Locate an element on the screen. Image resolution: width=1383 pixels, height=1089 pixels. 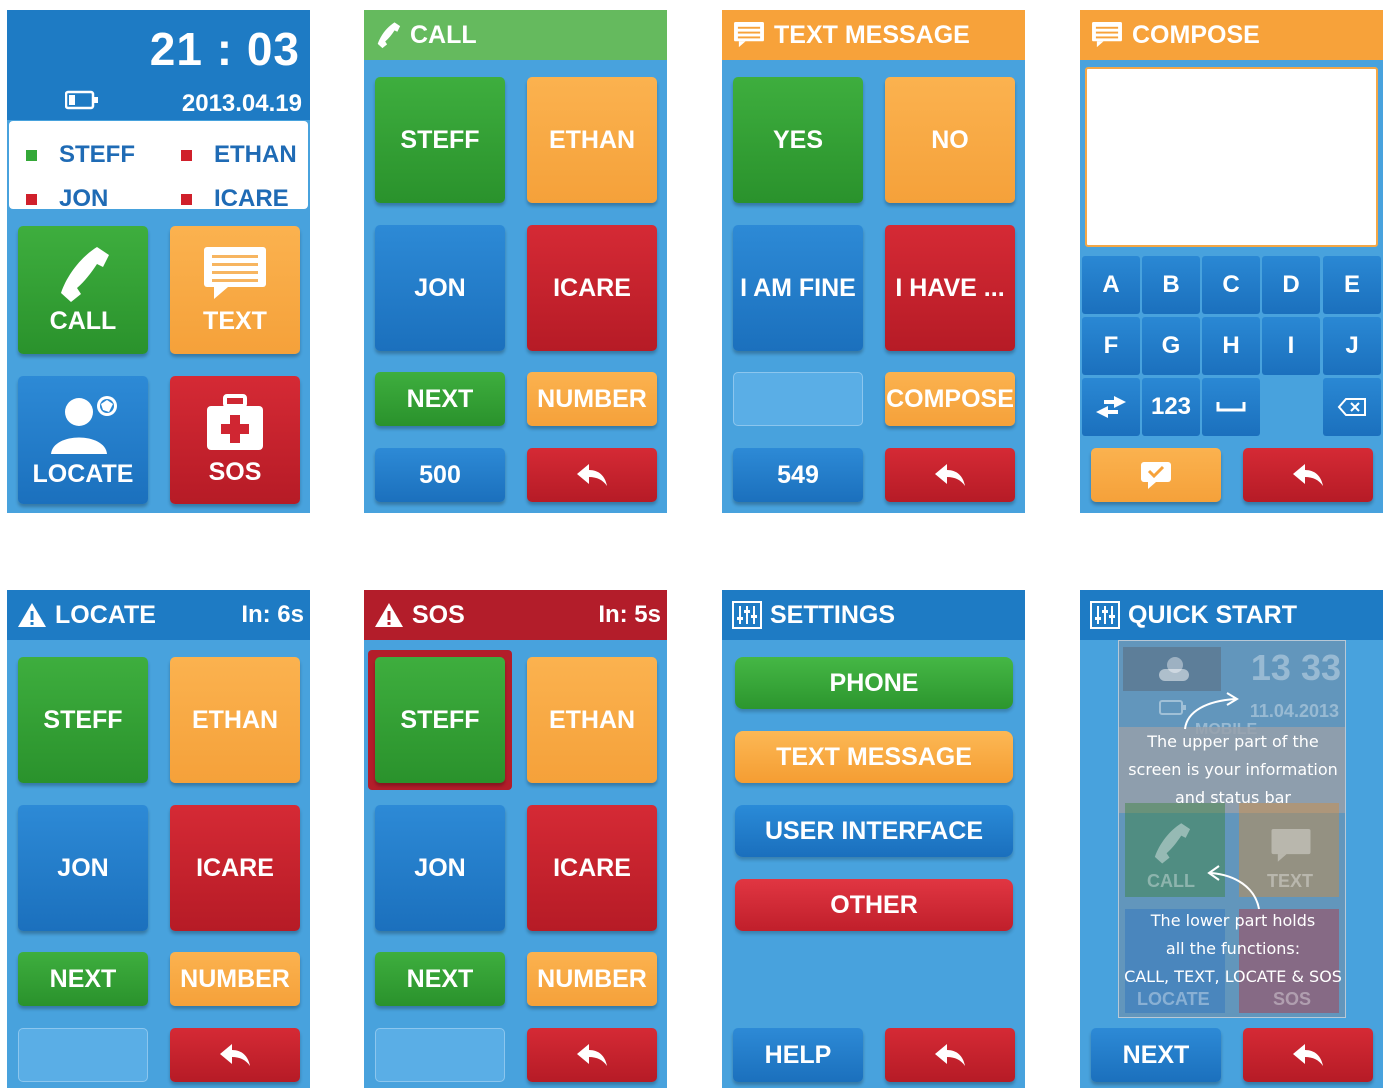
backspace-icon is located at coordinates (1351, 407).